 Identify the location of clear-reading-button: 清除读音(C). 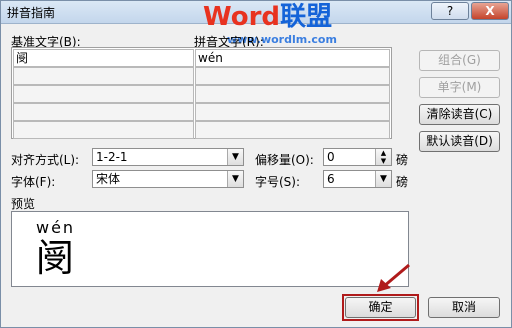
(459, 114).